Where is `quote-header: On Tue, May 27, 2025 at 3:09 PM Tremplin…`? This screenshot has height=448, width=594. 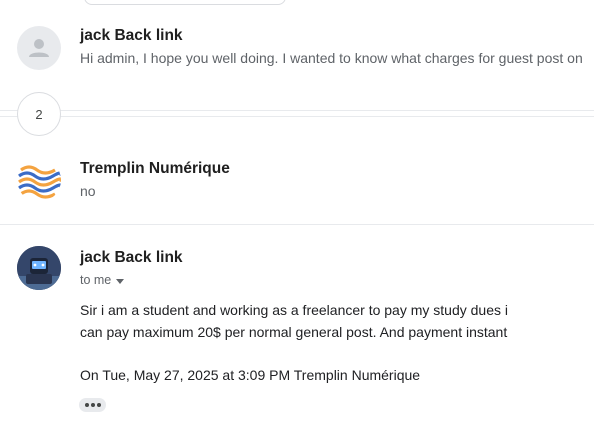 quote-header: On Tue, May 27, 2025 at 3:09 PM Tremplin… is located at coordinates (250, 375).